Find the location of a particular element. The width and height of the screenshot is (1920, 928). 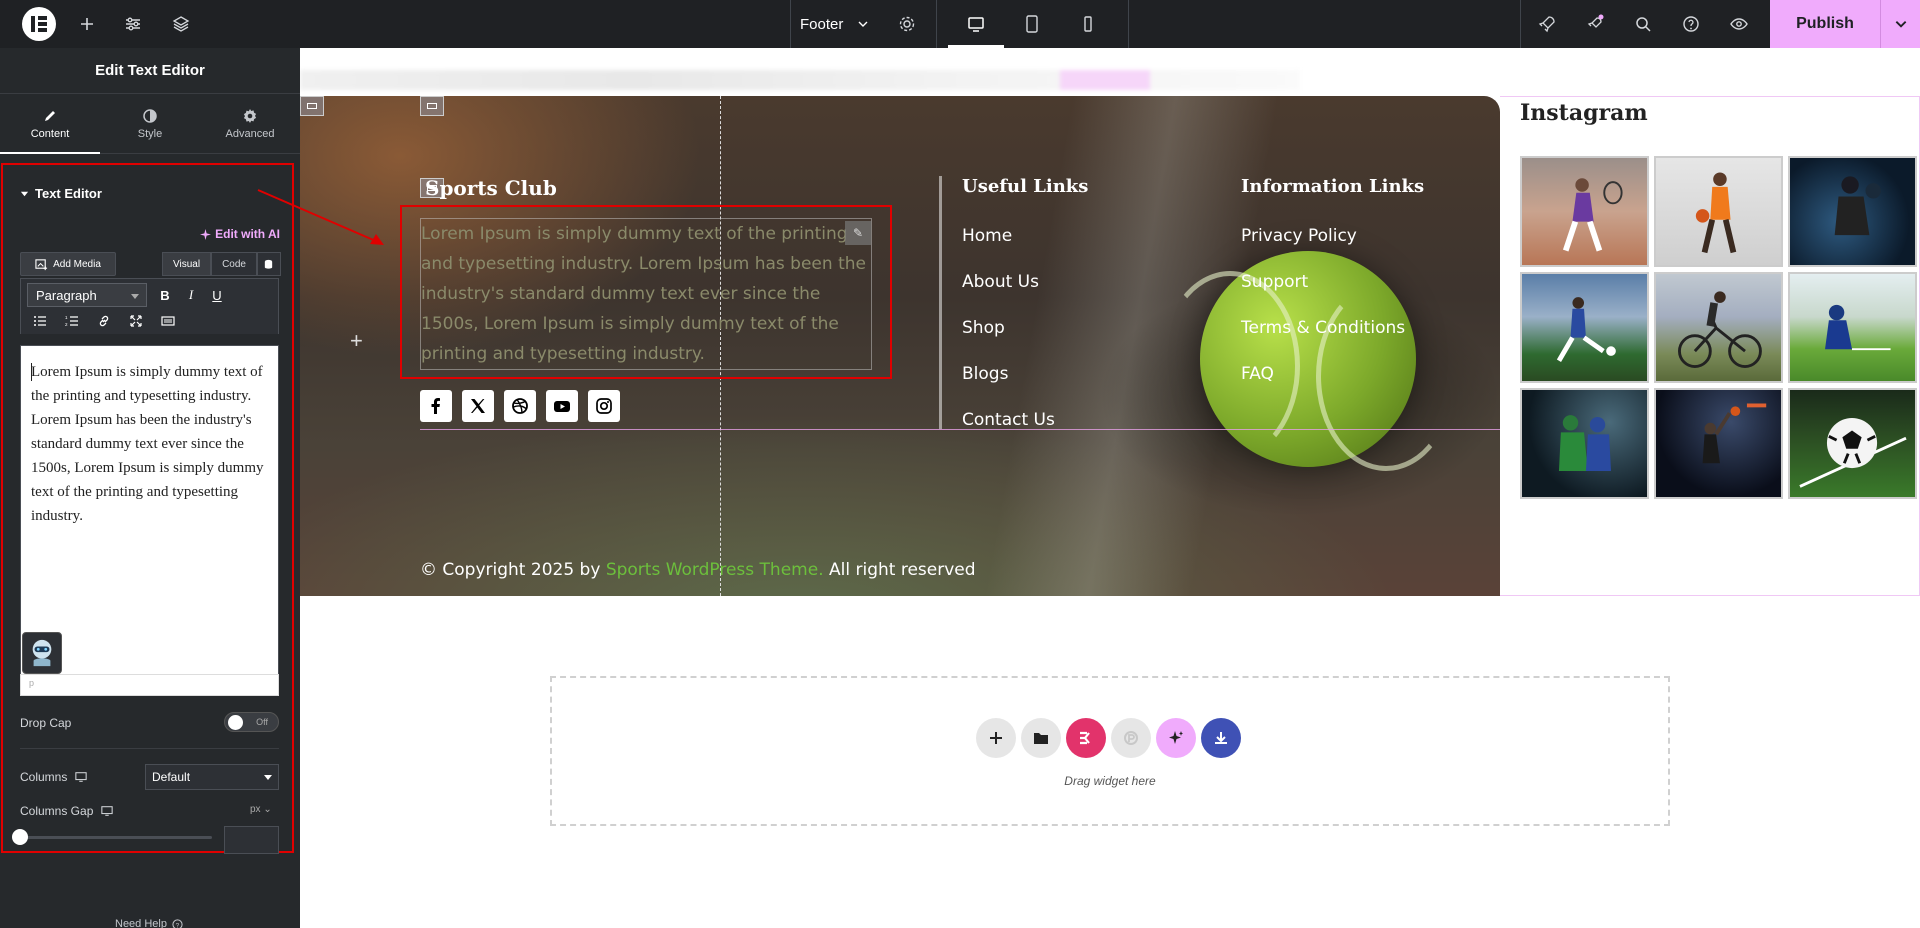

rocket-icon is located at coordinates (1547, 24).